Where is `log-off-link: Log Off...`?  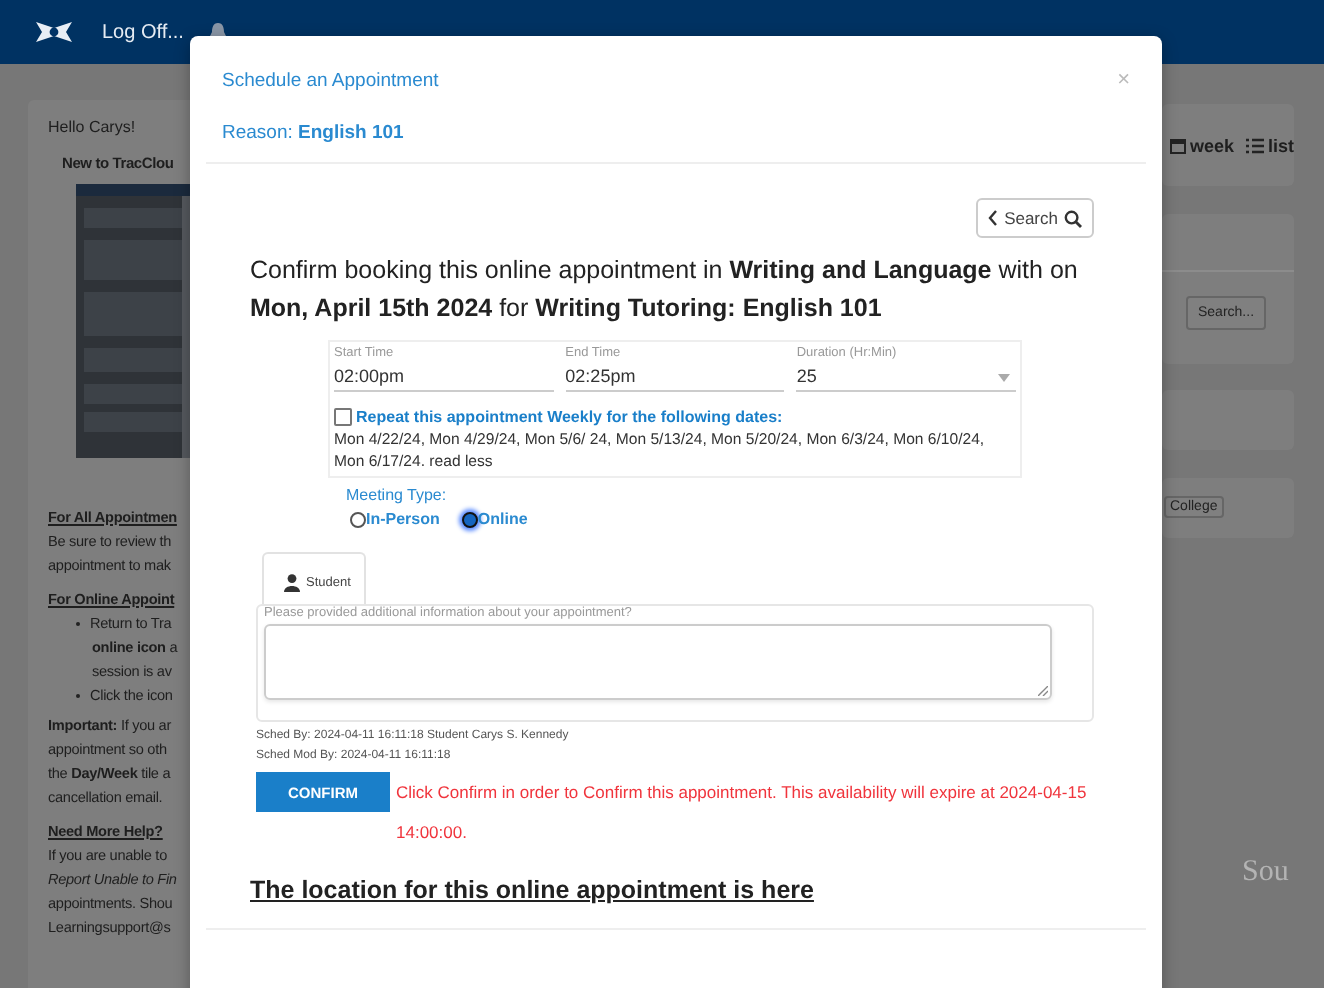
log-off-link: Log Off... is located at coordinates (143, 32).